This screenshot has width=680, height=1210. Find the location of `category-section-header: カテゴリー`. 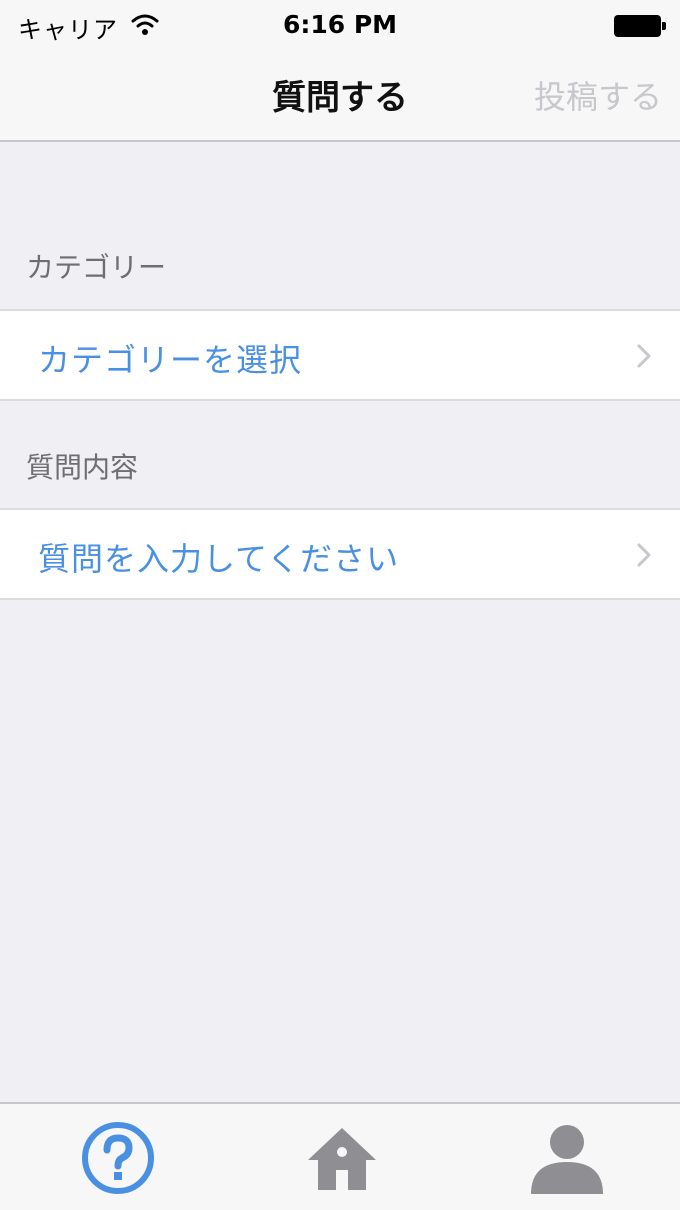

category-section-header: カテゴリー is located at coordinates (96, 267).